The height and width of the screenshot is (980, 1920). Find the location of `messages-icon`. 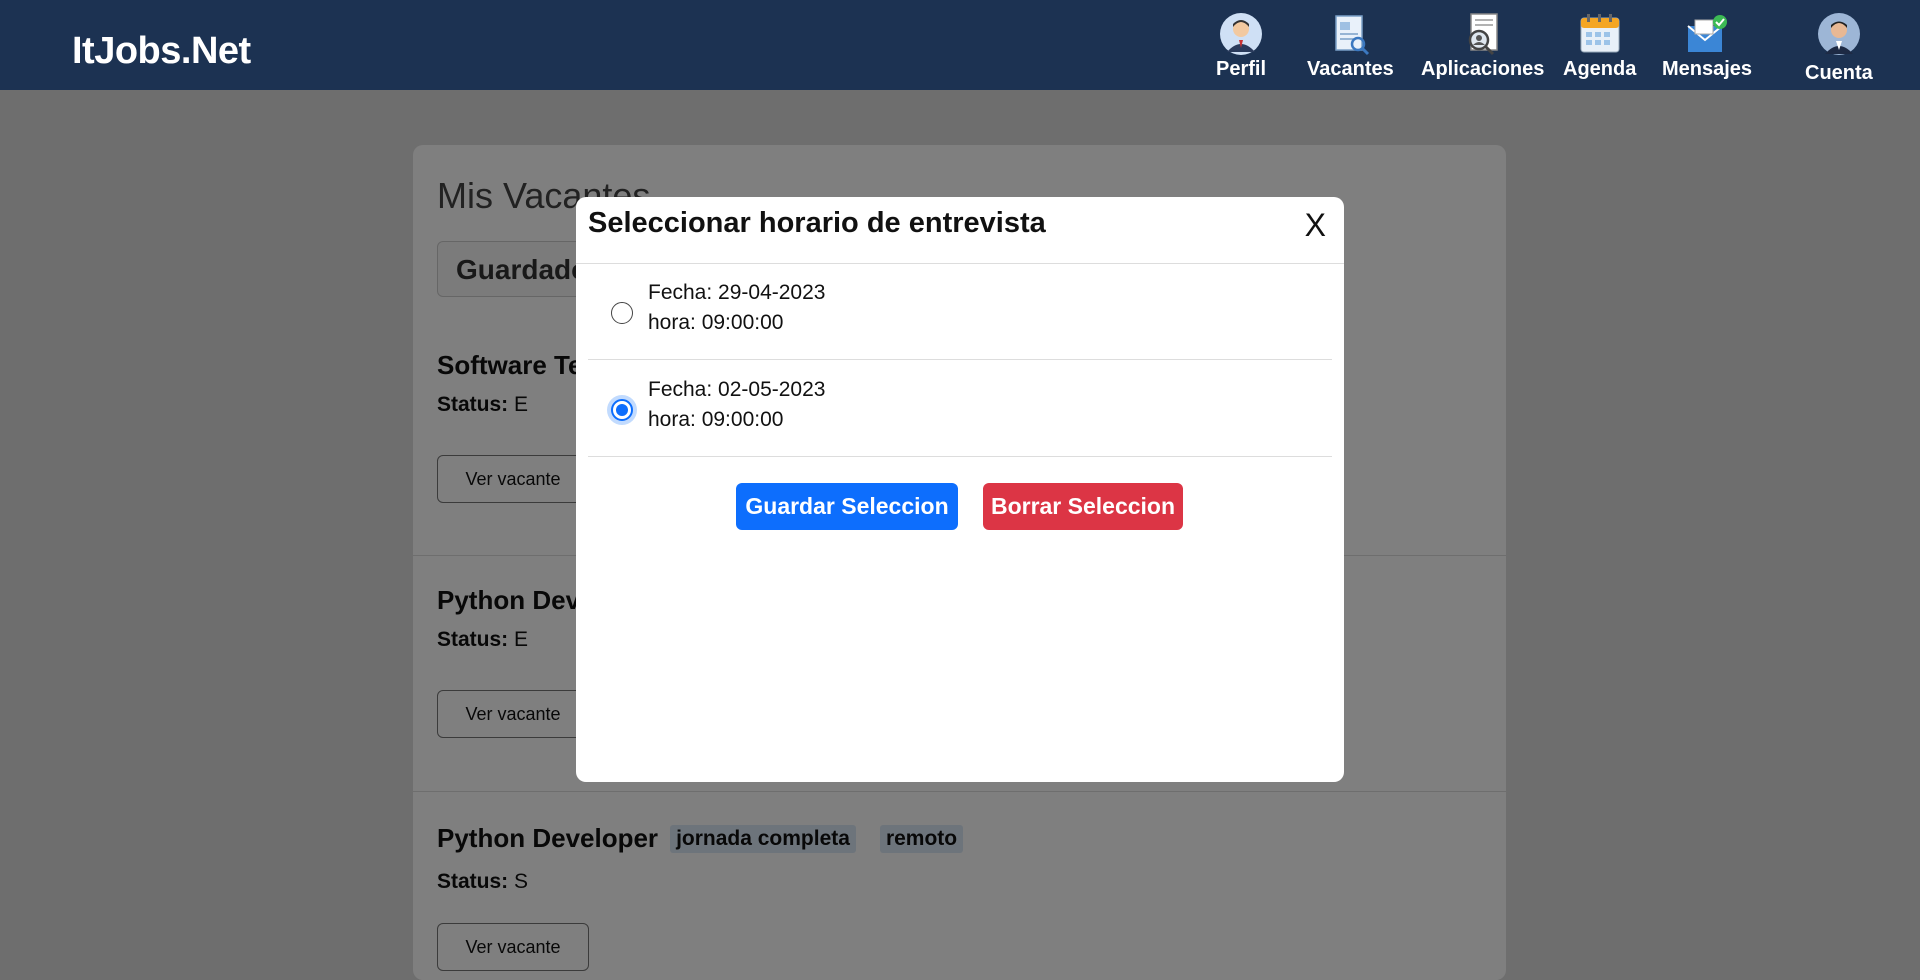

messages-icon is located at coordinates (1707, 33).